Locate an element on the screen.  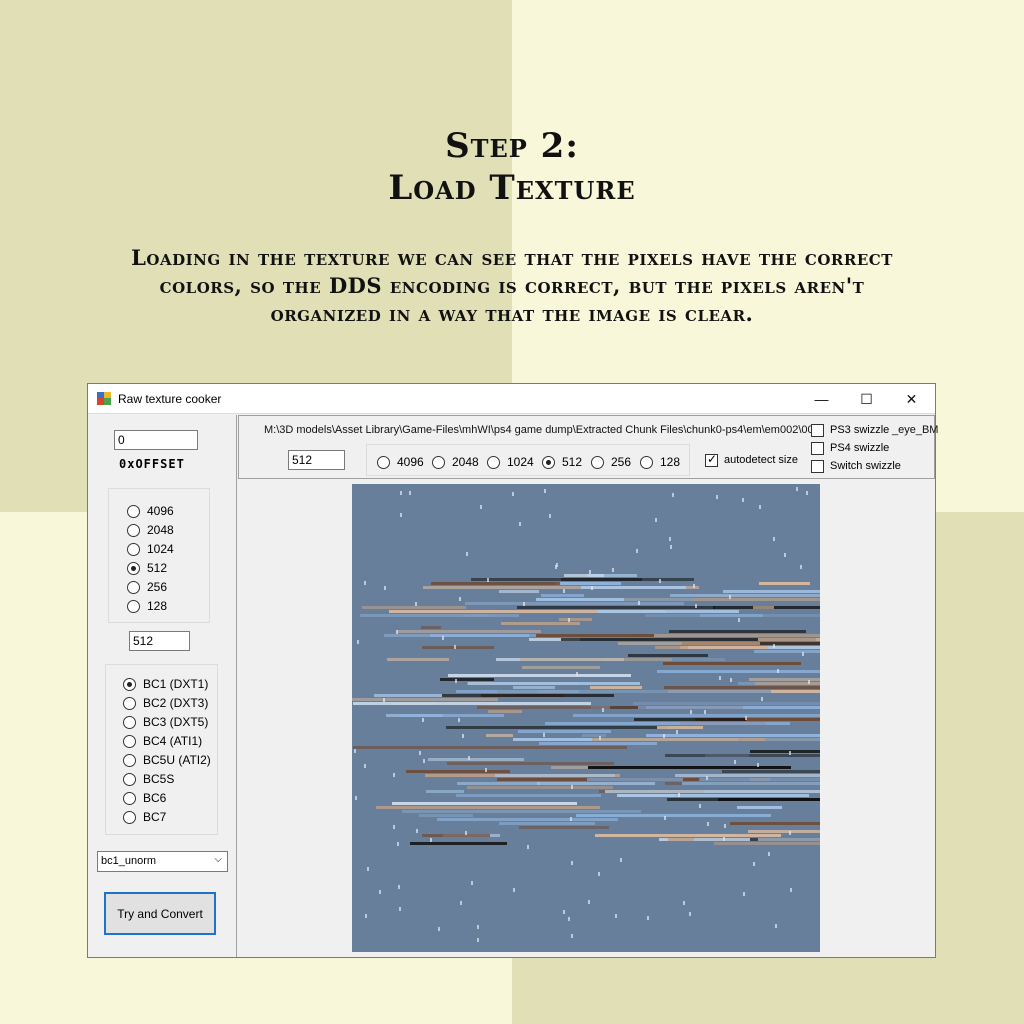
size-option-128: 128 is located at coordinates (147, 606).